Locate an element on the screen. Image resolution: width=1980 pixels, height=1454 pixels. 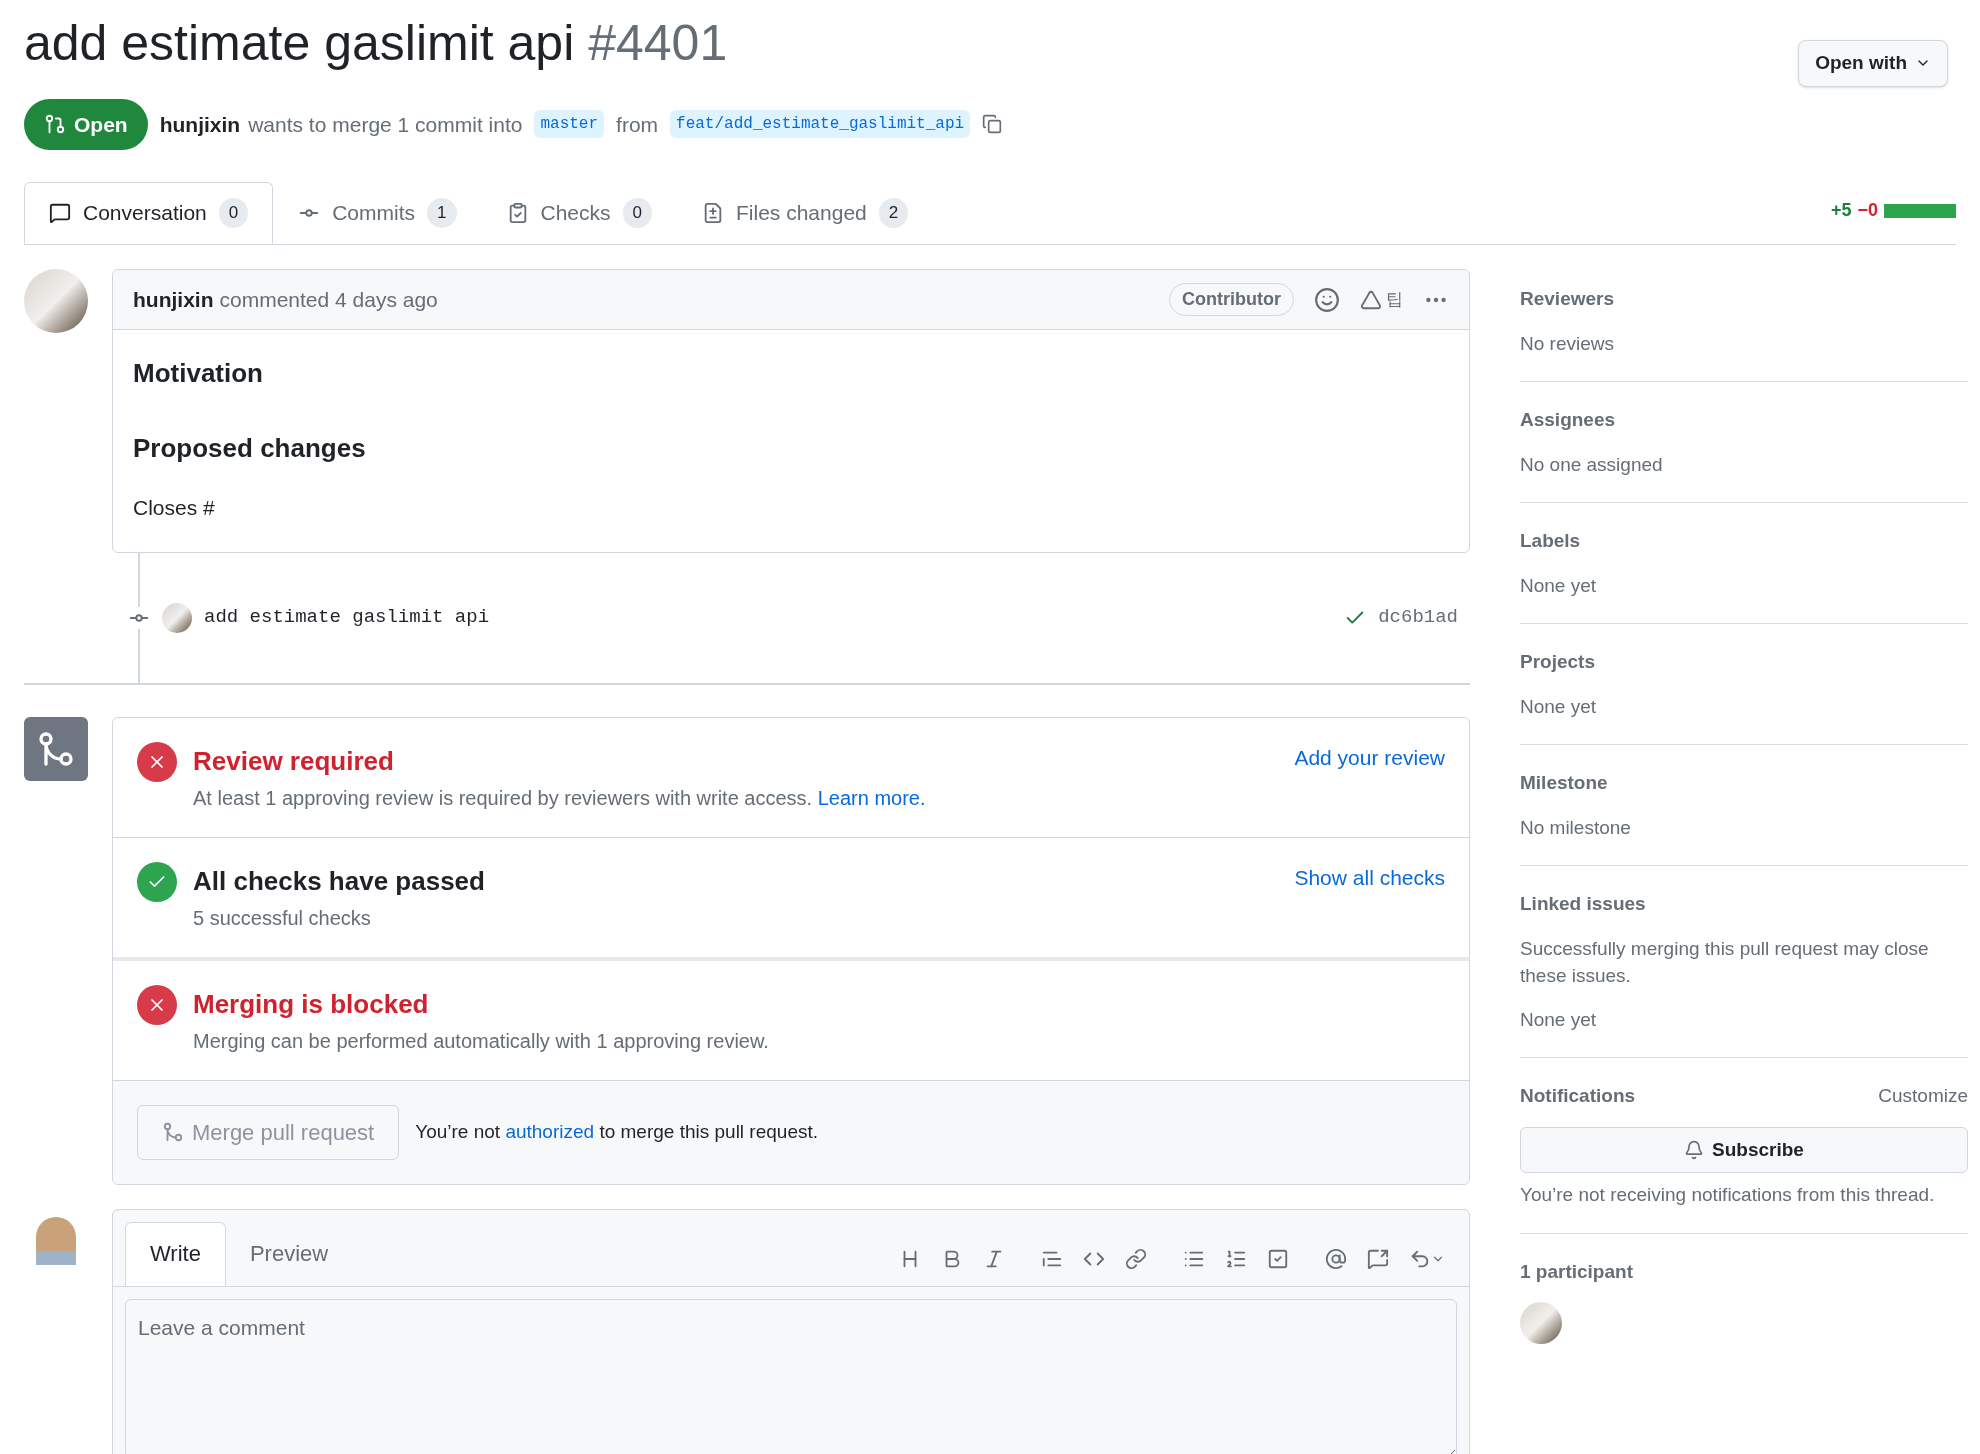
copy-icon is located at coordinates (992, 124).